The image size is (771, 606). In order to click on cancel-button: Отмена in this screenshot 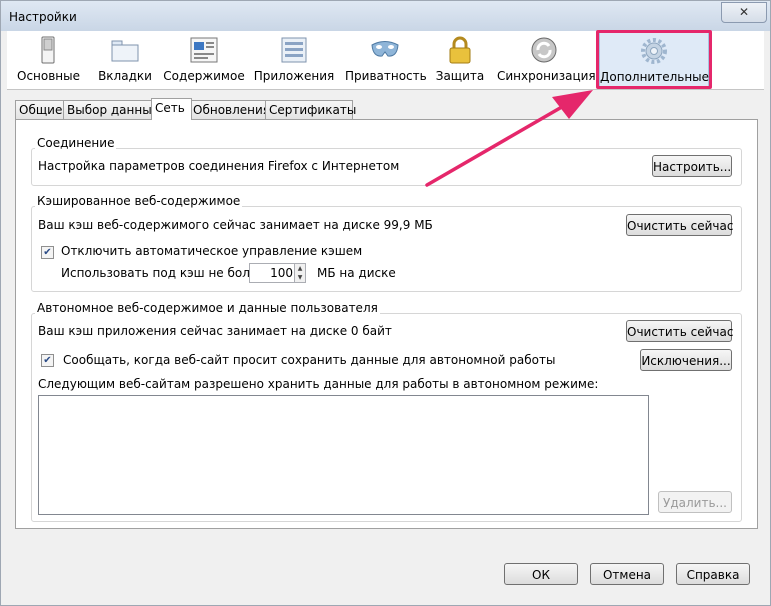, I will do `click(627, 574)`.